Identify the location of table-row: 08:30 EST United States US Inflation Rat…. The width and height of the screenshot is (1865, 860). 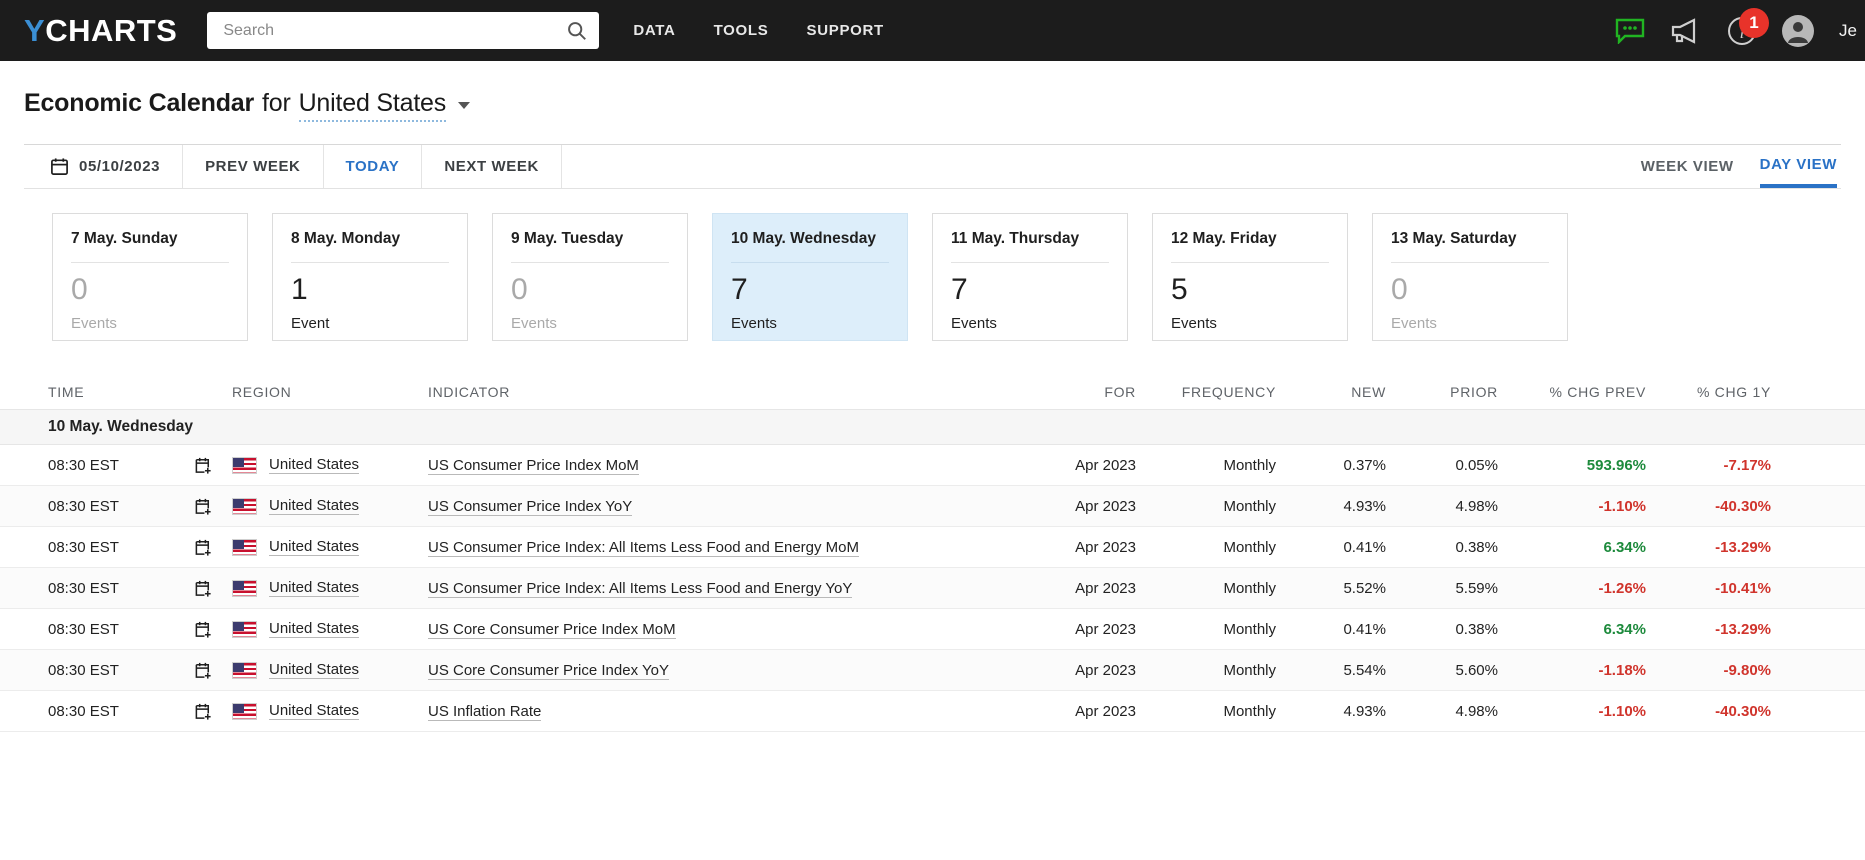
(932, 711).